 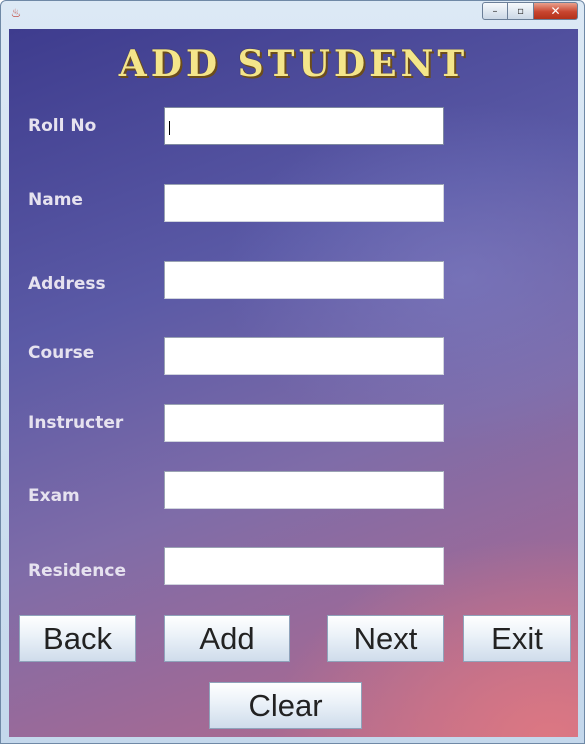 What do you see at coordinates (495, 11) in the screenshot?
I see `minimize-button: –` at bounding box center [495, 11].